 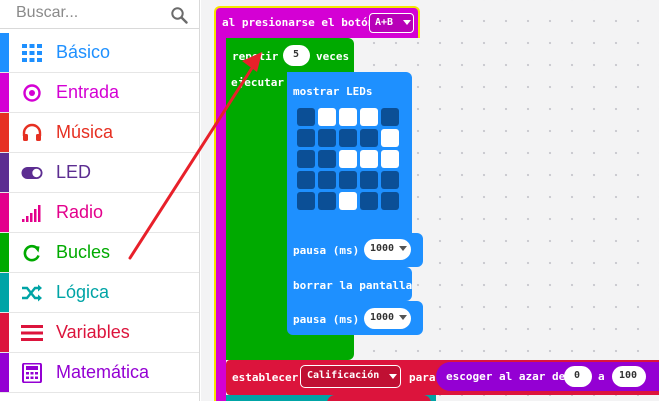 I want to click on category-entrada: Entrada, so click(x=99, y=93).